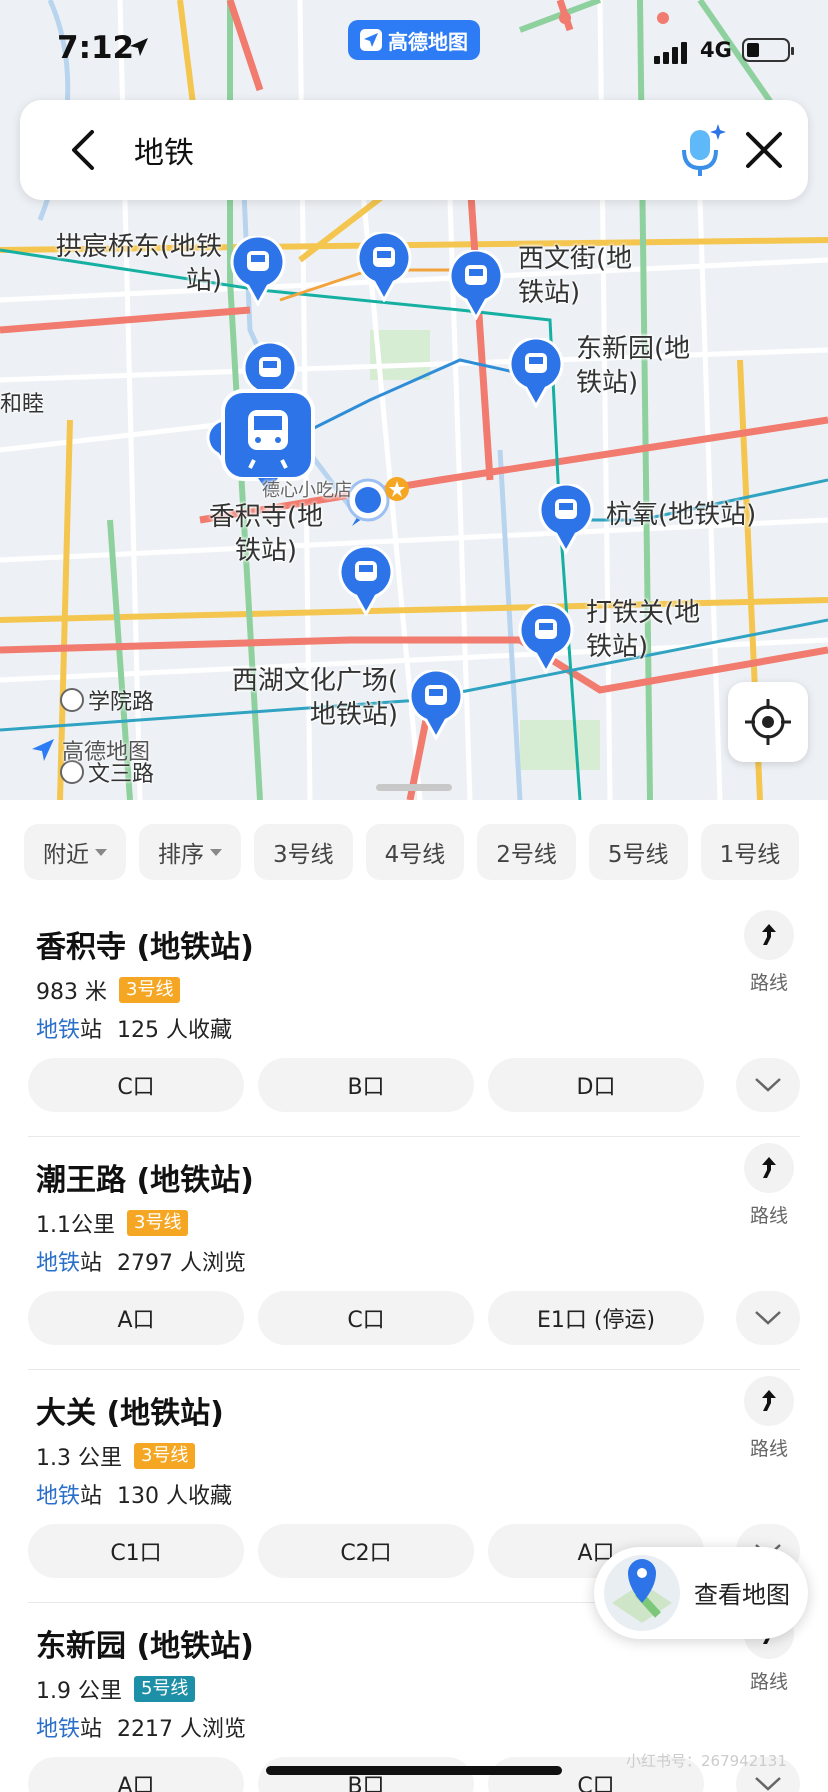 The width and height of the screenshot is (828, 1792). Describe the element at coordinates (182, 1729) in the screenshot. I see `station-stat: 2217 人浏览` at that location.